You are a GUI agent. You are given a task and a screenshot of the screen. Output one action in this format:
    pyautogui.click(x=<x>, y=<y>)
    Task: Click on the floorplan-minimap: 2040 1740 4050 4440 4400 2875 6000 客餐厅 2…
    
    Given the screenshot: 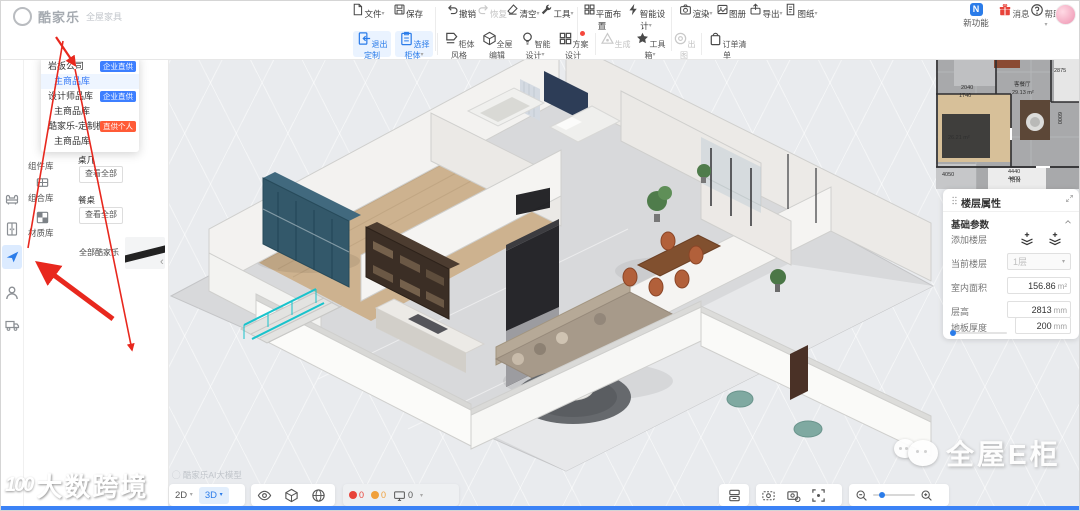 What is the action you would take?
    pyautogui.click(x=1007, y=115)
    